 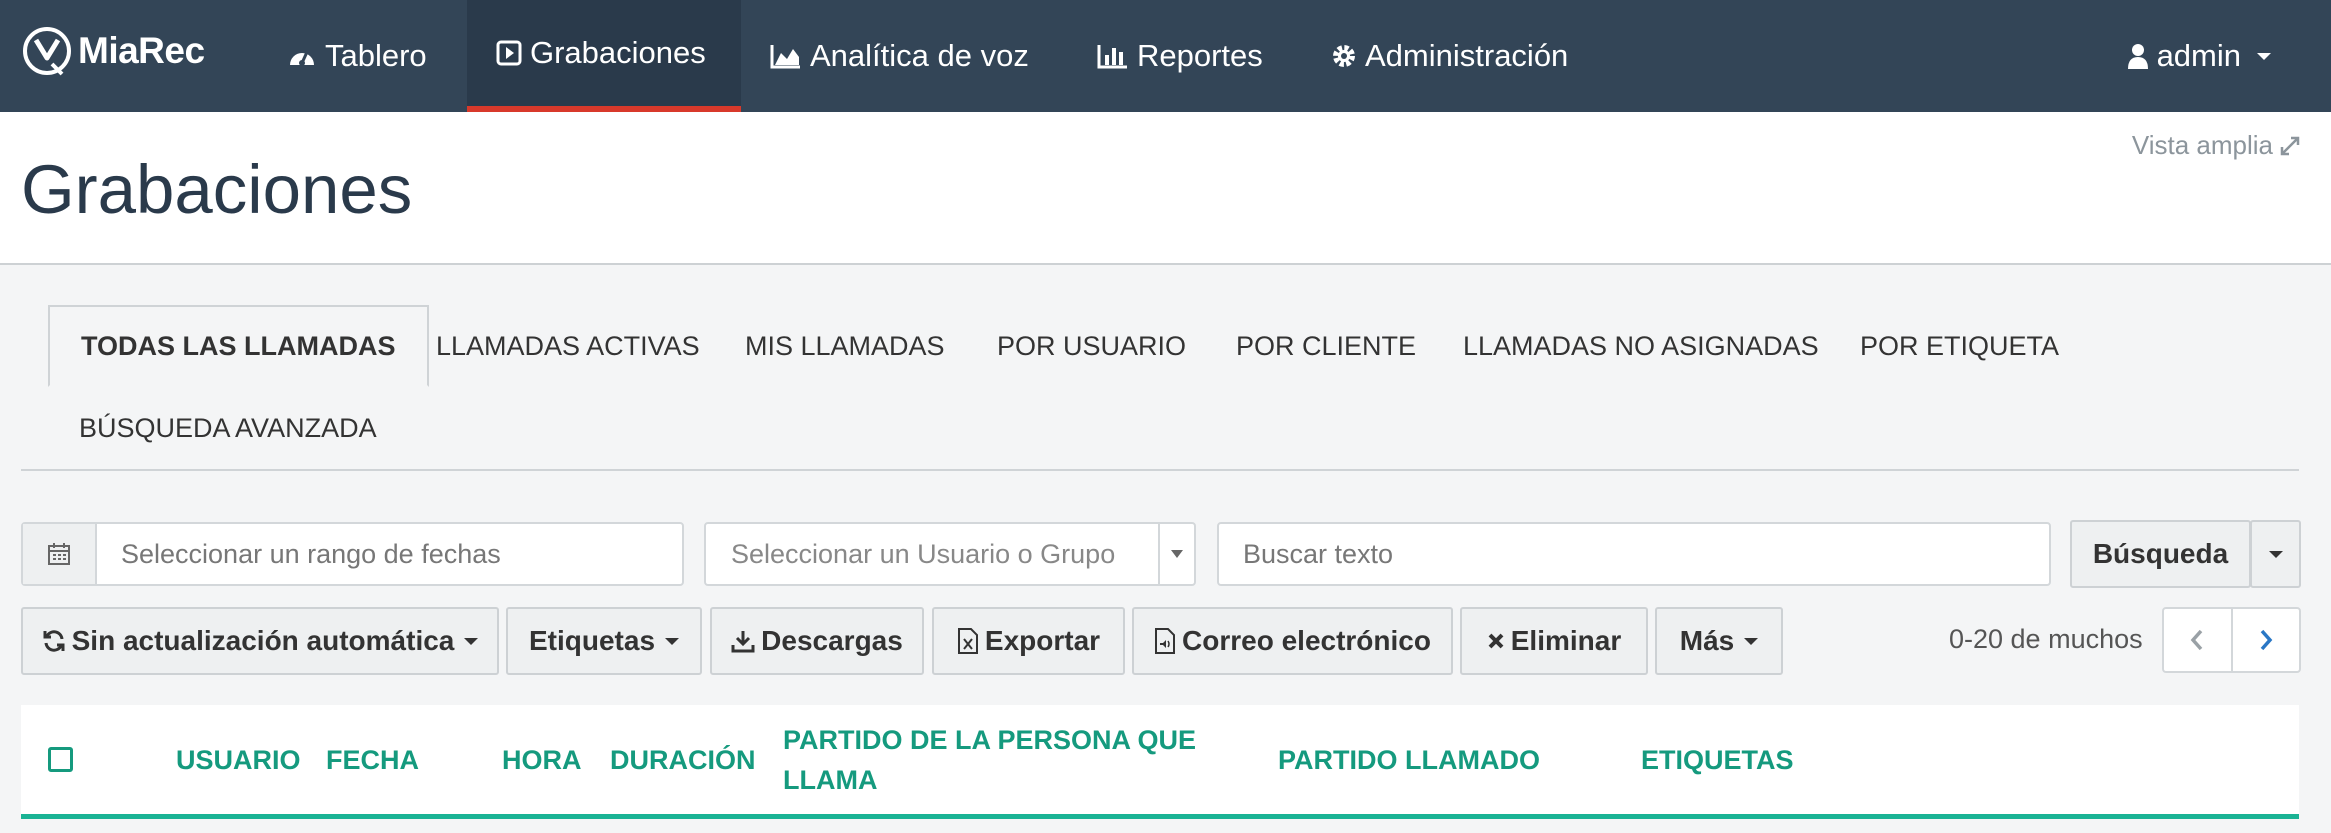 I want to click on tab-label: POR CLIENTE, so click(x=1326, y=345).